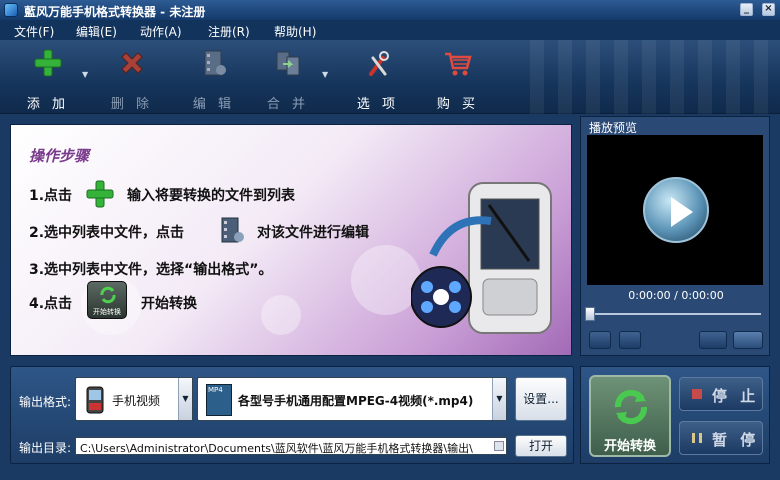 The width and height of the screenshot is (780, 480). I want to click on play-button, so click(676, 210).